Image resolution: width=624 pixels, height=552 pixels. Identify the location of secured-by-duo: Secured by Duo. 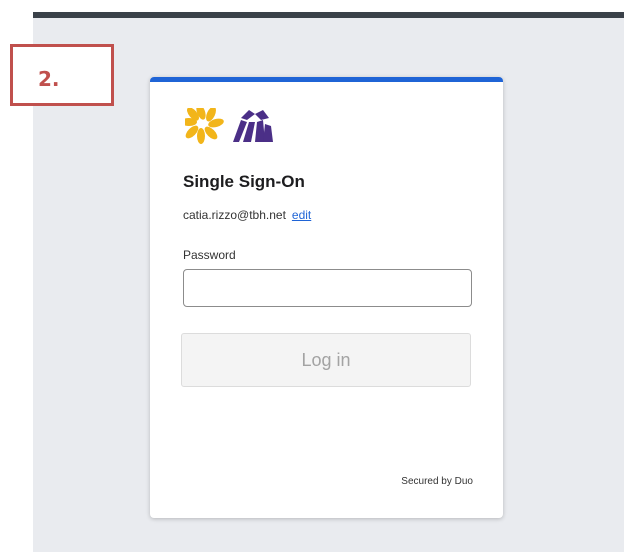
(437, 481).